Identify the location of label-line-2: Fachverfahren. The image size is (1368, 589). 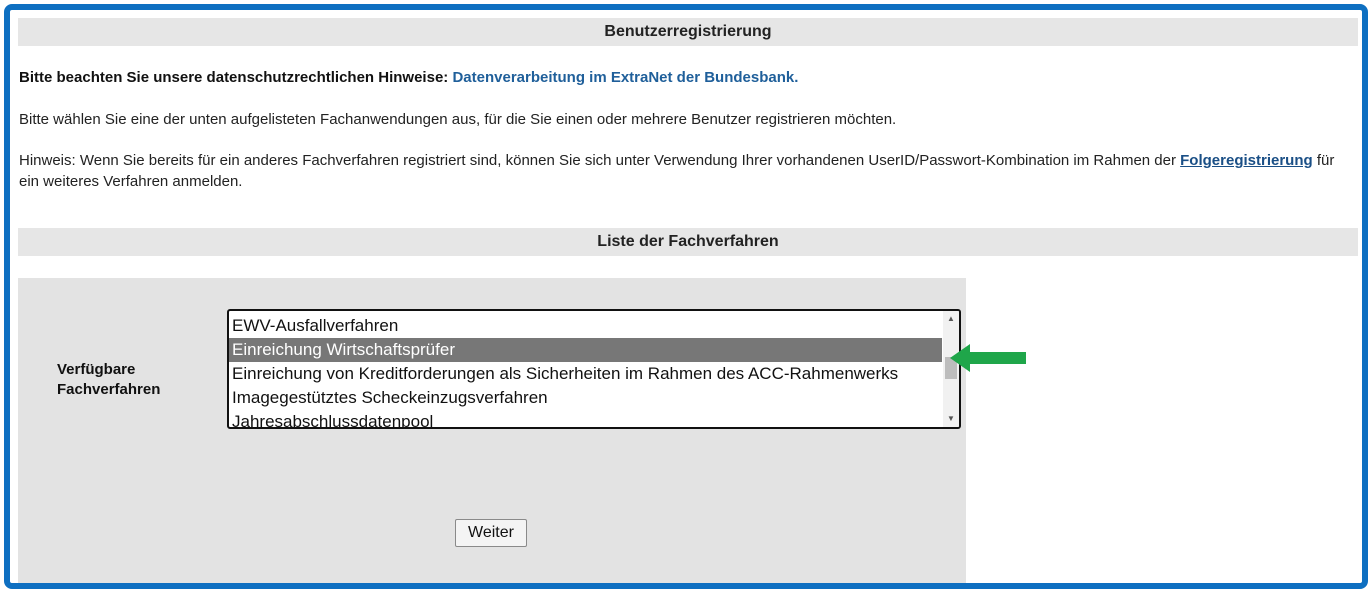
(109, 389).